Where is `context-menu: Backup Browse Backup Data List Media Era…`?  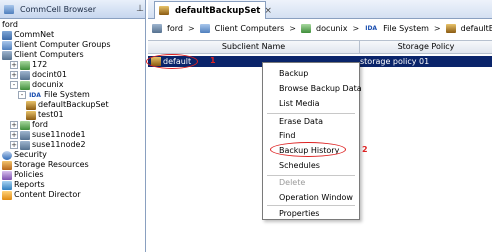
context-menu: Backup Browse Backup Data List Media Era… is located at coordinates (312, 141).